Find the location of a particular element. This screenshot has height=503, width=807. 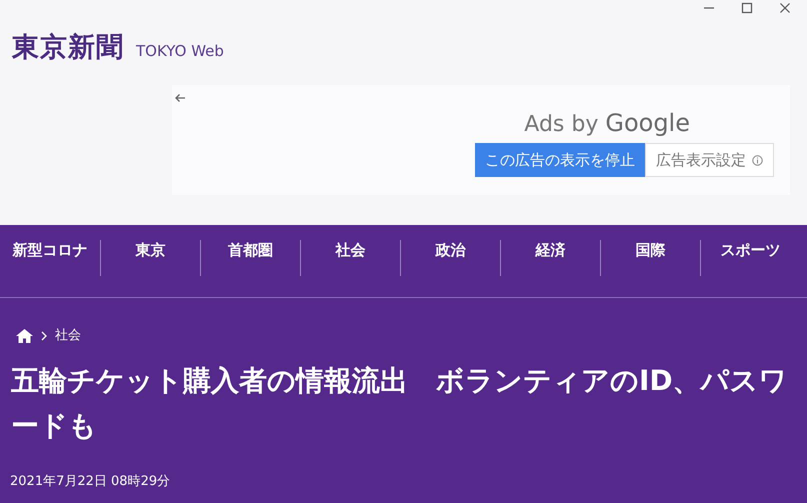

nav-link: 経済 is located at coordinates (551, 258).